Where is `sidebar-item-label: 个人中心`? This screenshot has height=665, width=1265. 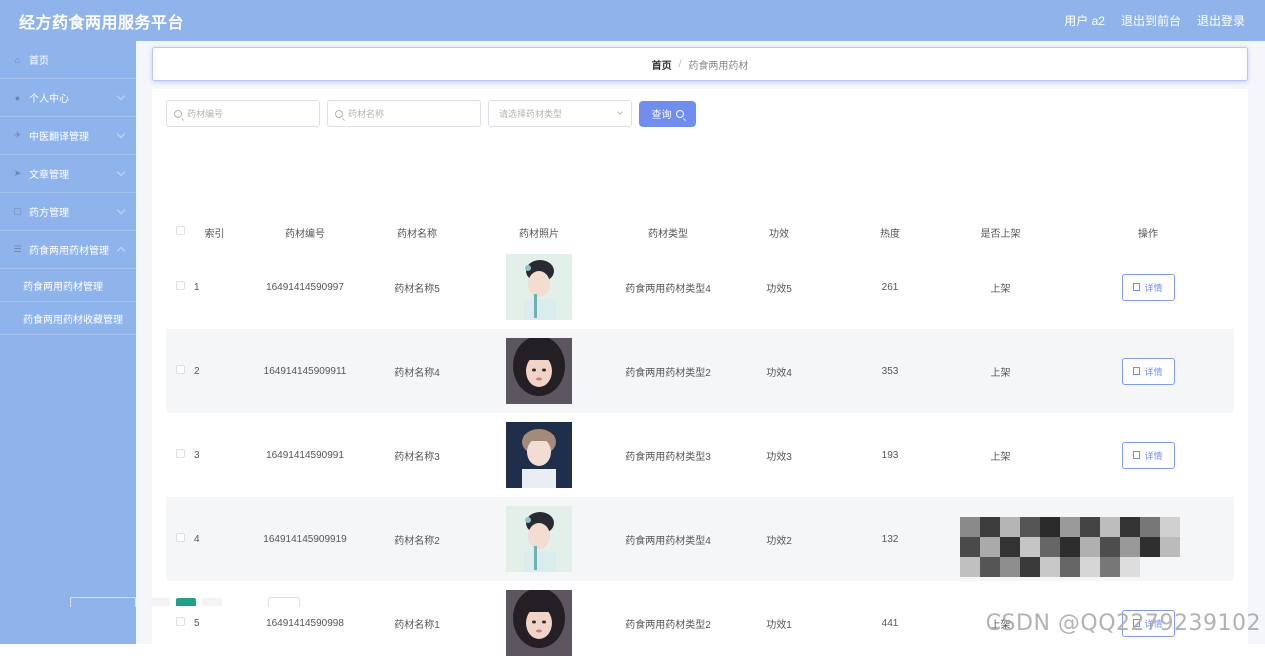
sidebar-item-label: 个人中心 is located at coordinates (49, 97).